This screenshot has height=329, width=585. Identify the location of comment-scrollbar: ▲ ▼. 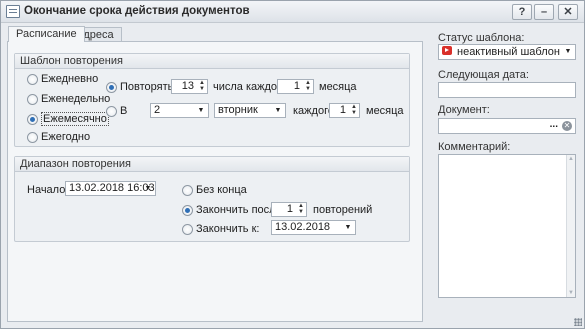
(570, 226).